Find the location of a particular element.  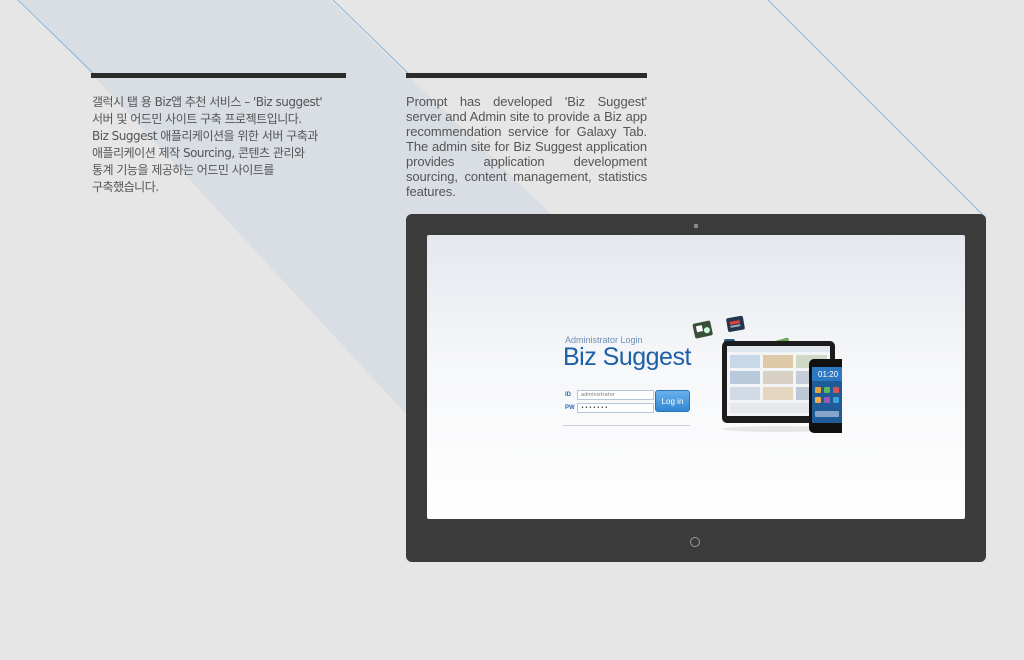

description-ko-line: 통계 기능을 제공하는 어드민 사이트를 is located at coordinates (183, 170).